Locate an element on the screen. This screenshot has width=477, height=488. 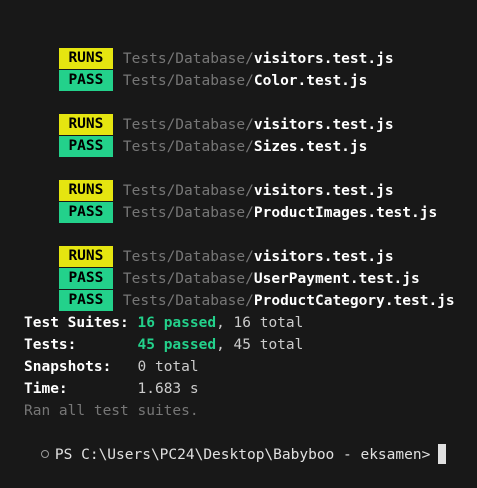
summary-snapshots-line: Snapshots: 0 total is located at coordinates (111, 367).